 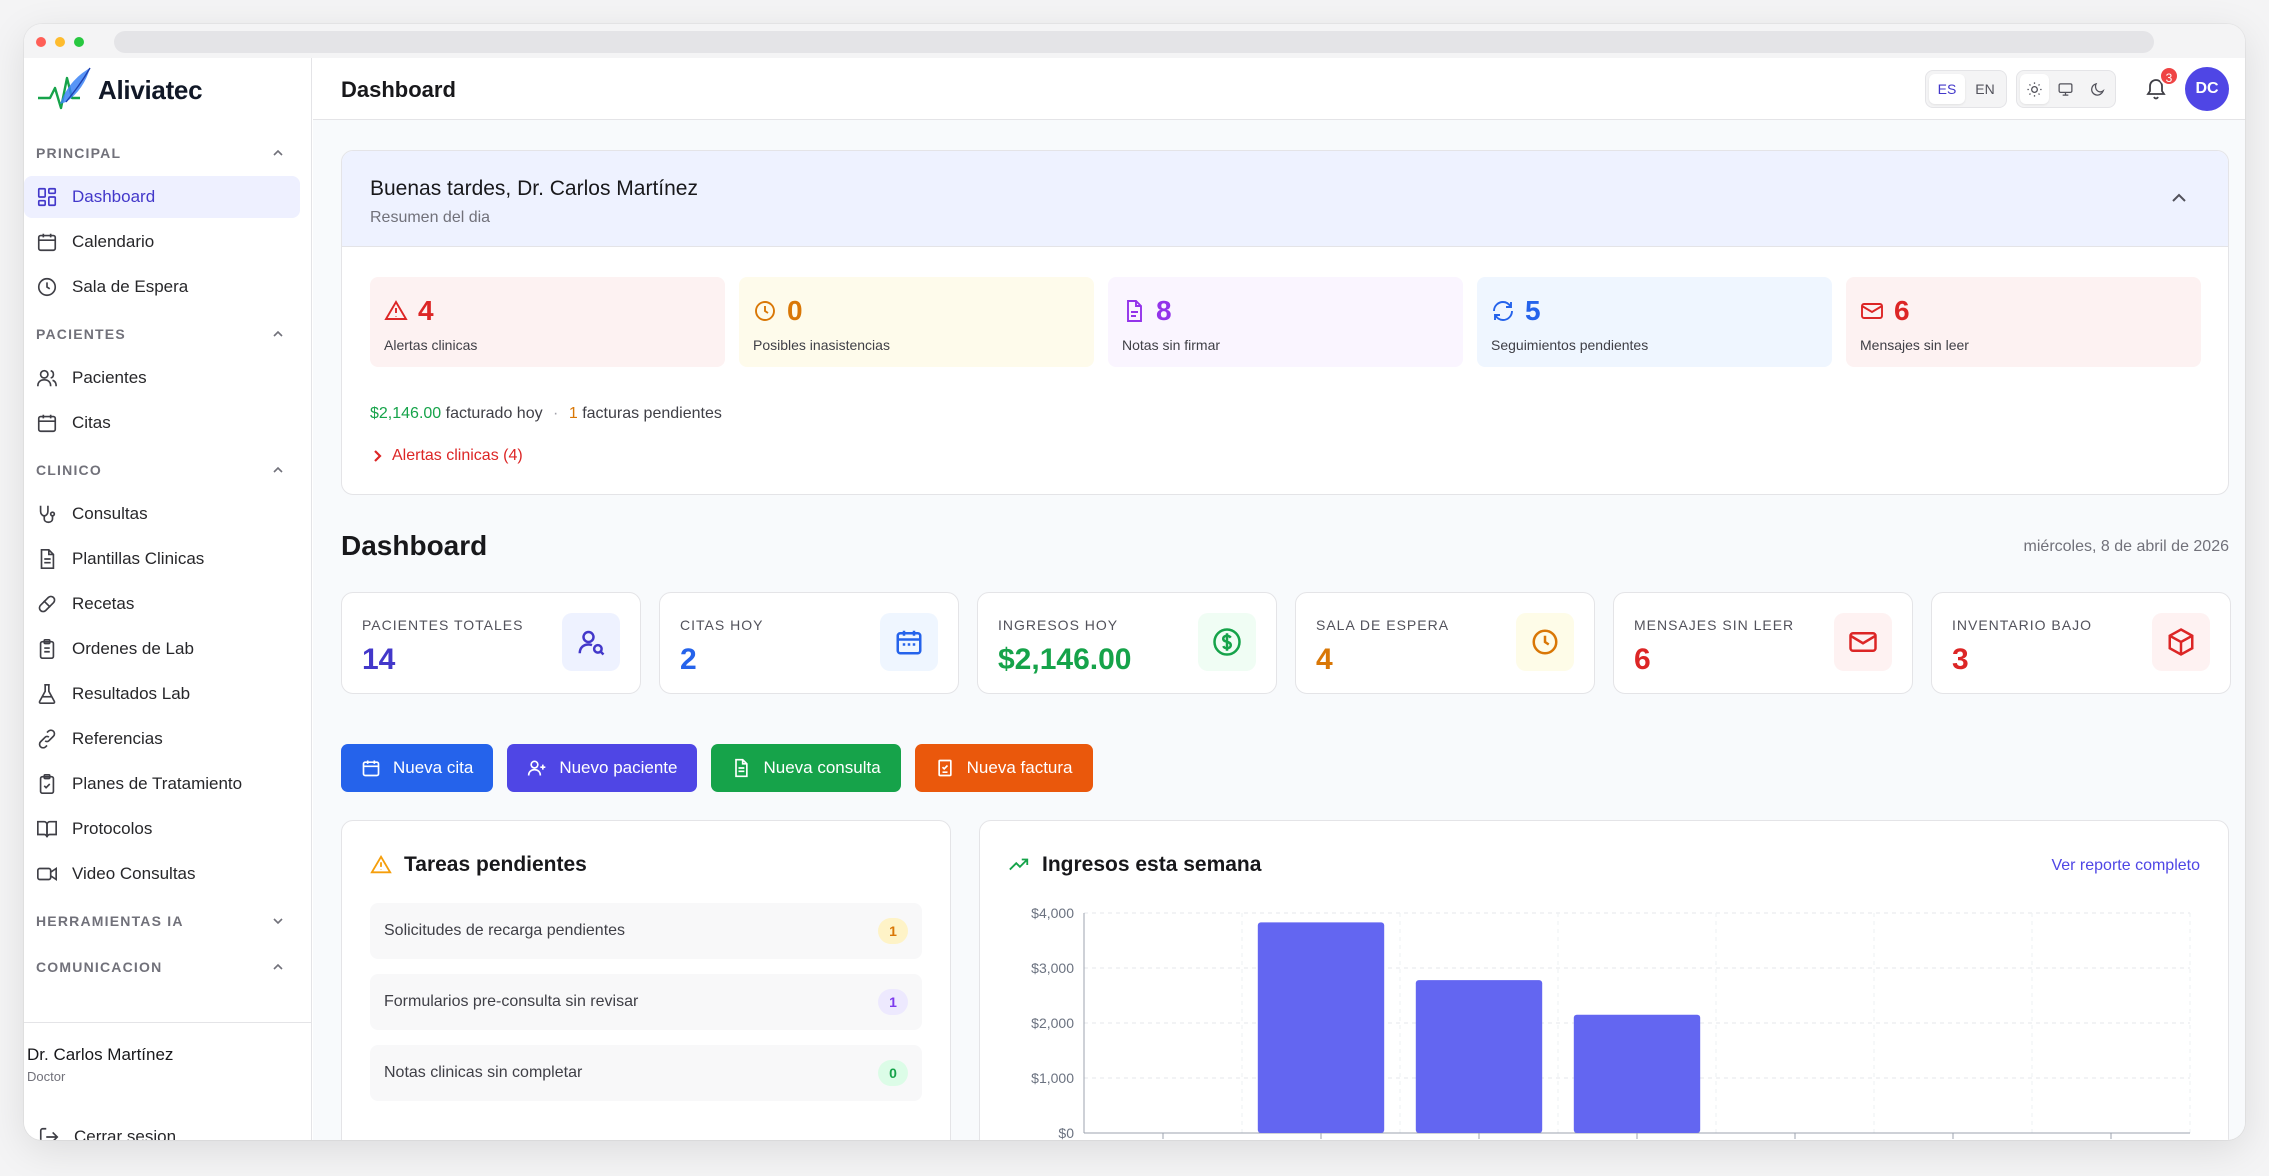 I want to click on theme-light-button, so click(x=2035, y=89).